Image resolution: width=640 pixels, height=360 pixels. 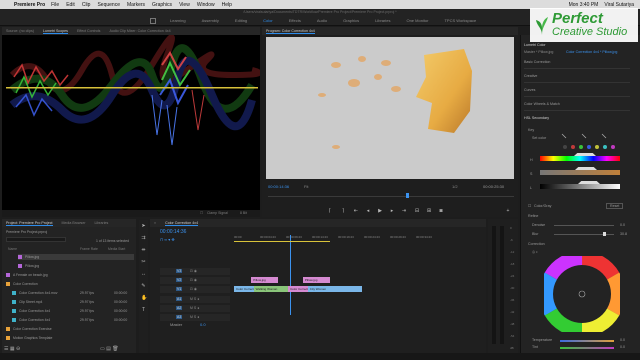 I want to click on workspace-learning: Learning, so click(x=178, y=20).